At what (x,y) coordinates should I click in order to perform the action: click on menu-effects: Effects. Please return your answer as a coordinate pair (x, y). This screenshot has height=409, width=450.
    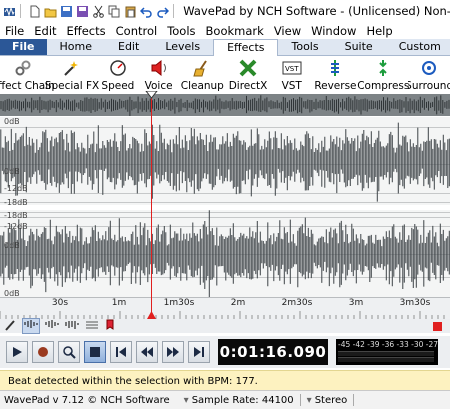
    Looking at the image, I should click on (86, 31).